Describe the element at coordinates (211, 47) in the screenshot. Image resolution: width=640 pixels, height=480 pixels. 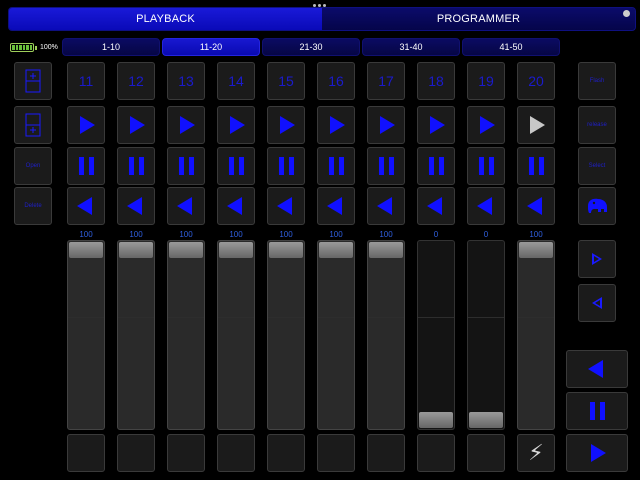
I see `page-tab-11-20: 11-20` at that location.